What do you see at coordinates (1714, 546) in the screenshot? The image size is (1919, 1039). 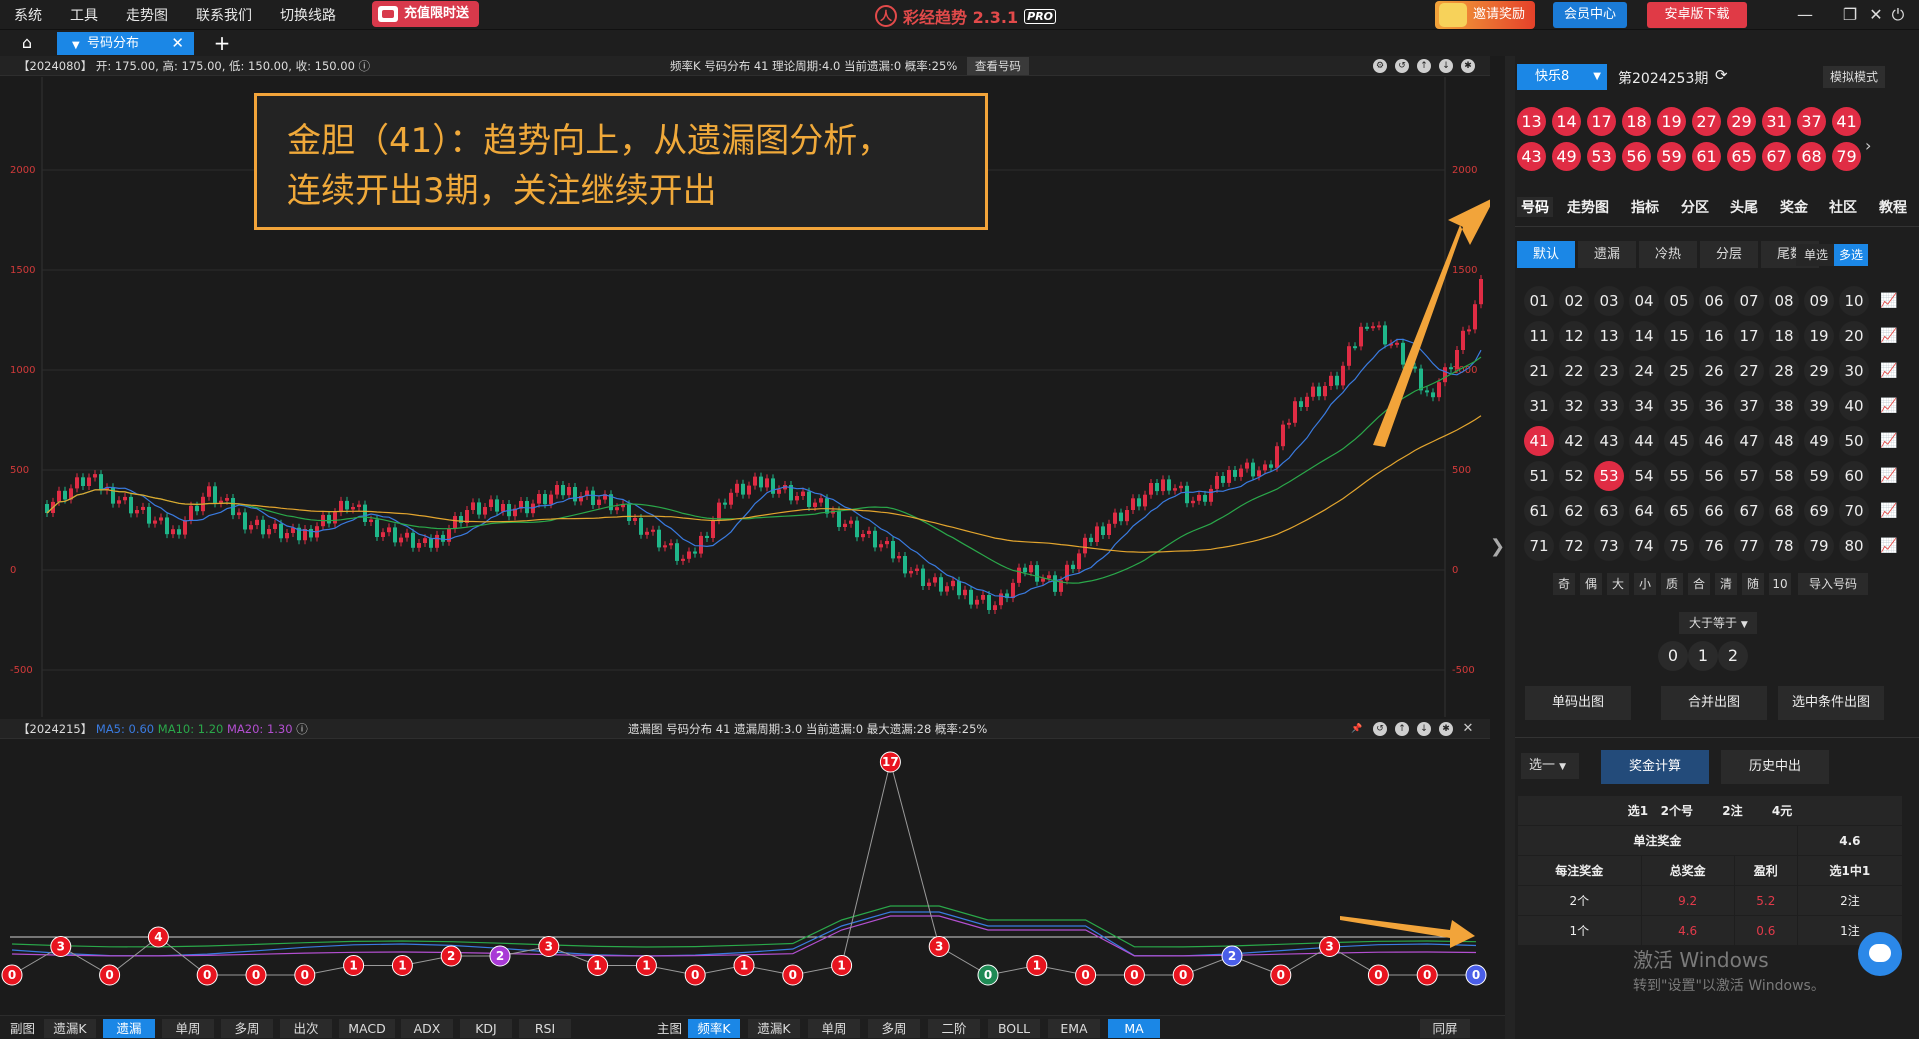 I see `number-ball: 76` at bounding box center [1714, 546].